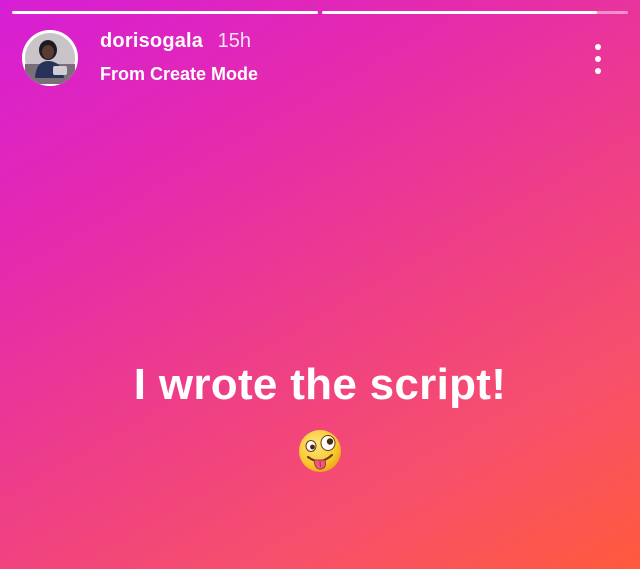 The width and height of the screenshot is (640, 569). What do you see at coordinates (320, 12) in the screenshot?
I see `story-progress-bar` at bounding box center [320, 12].